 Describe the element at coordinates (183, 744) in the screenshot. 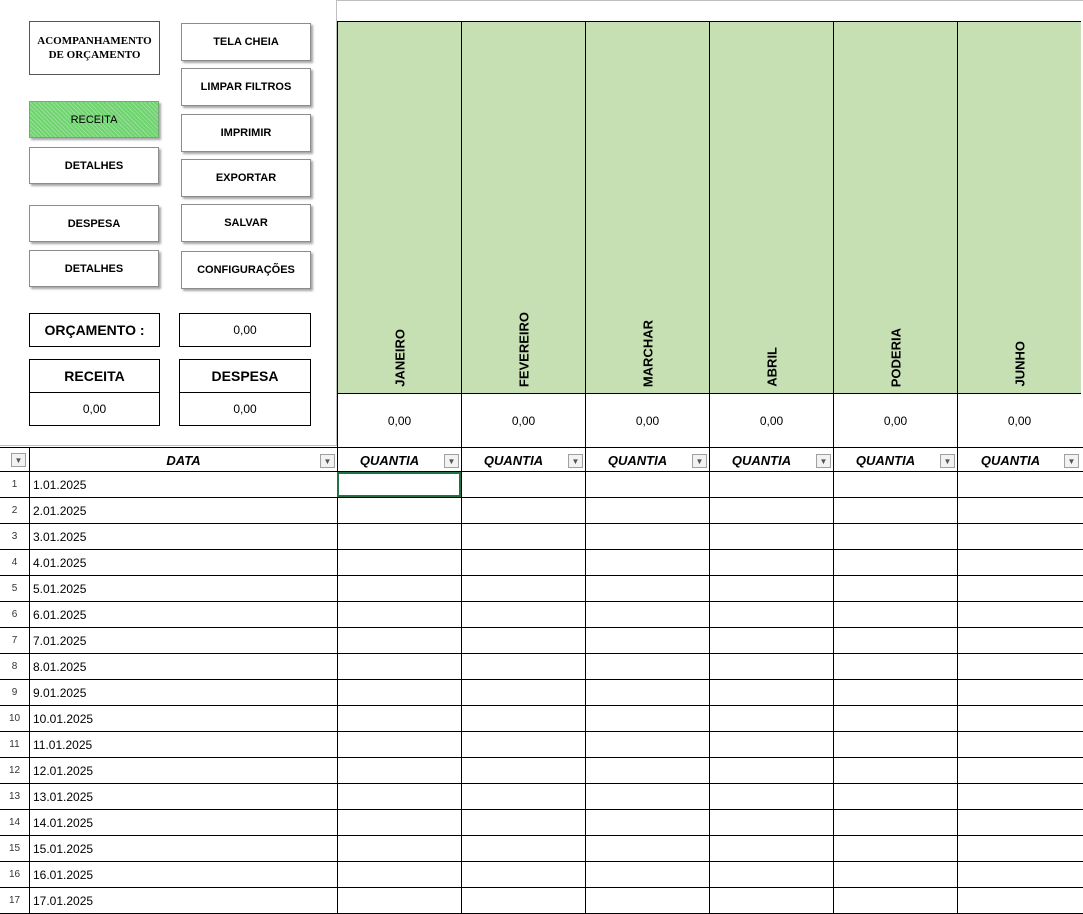

I see `date-cell: 11.01.2025` at that location.